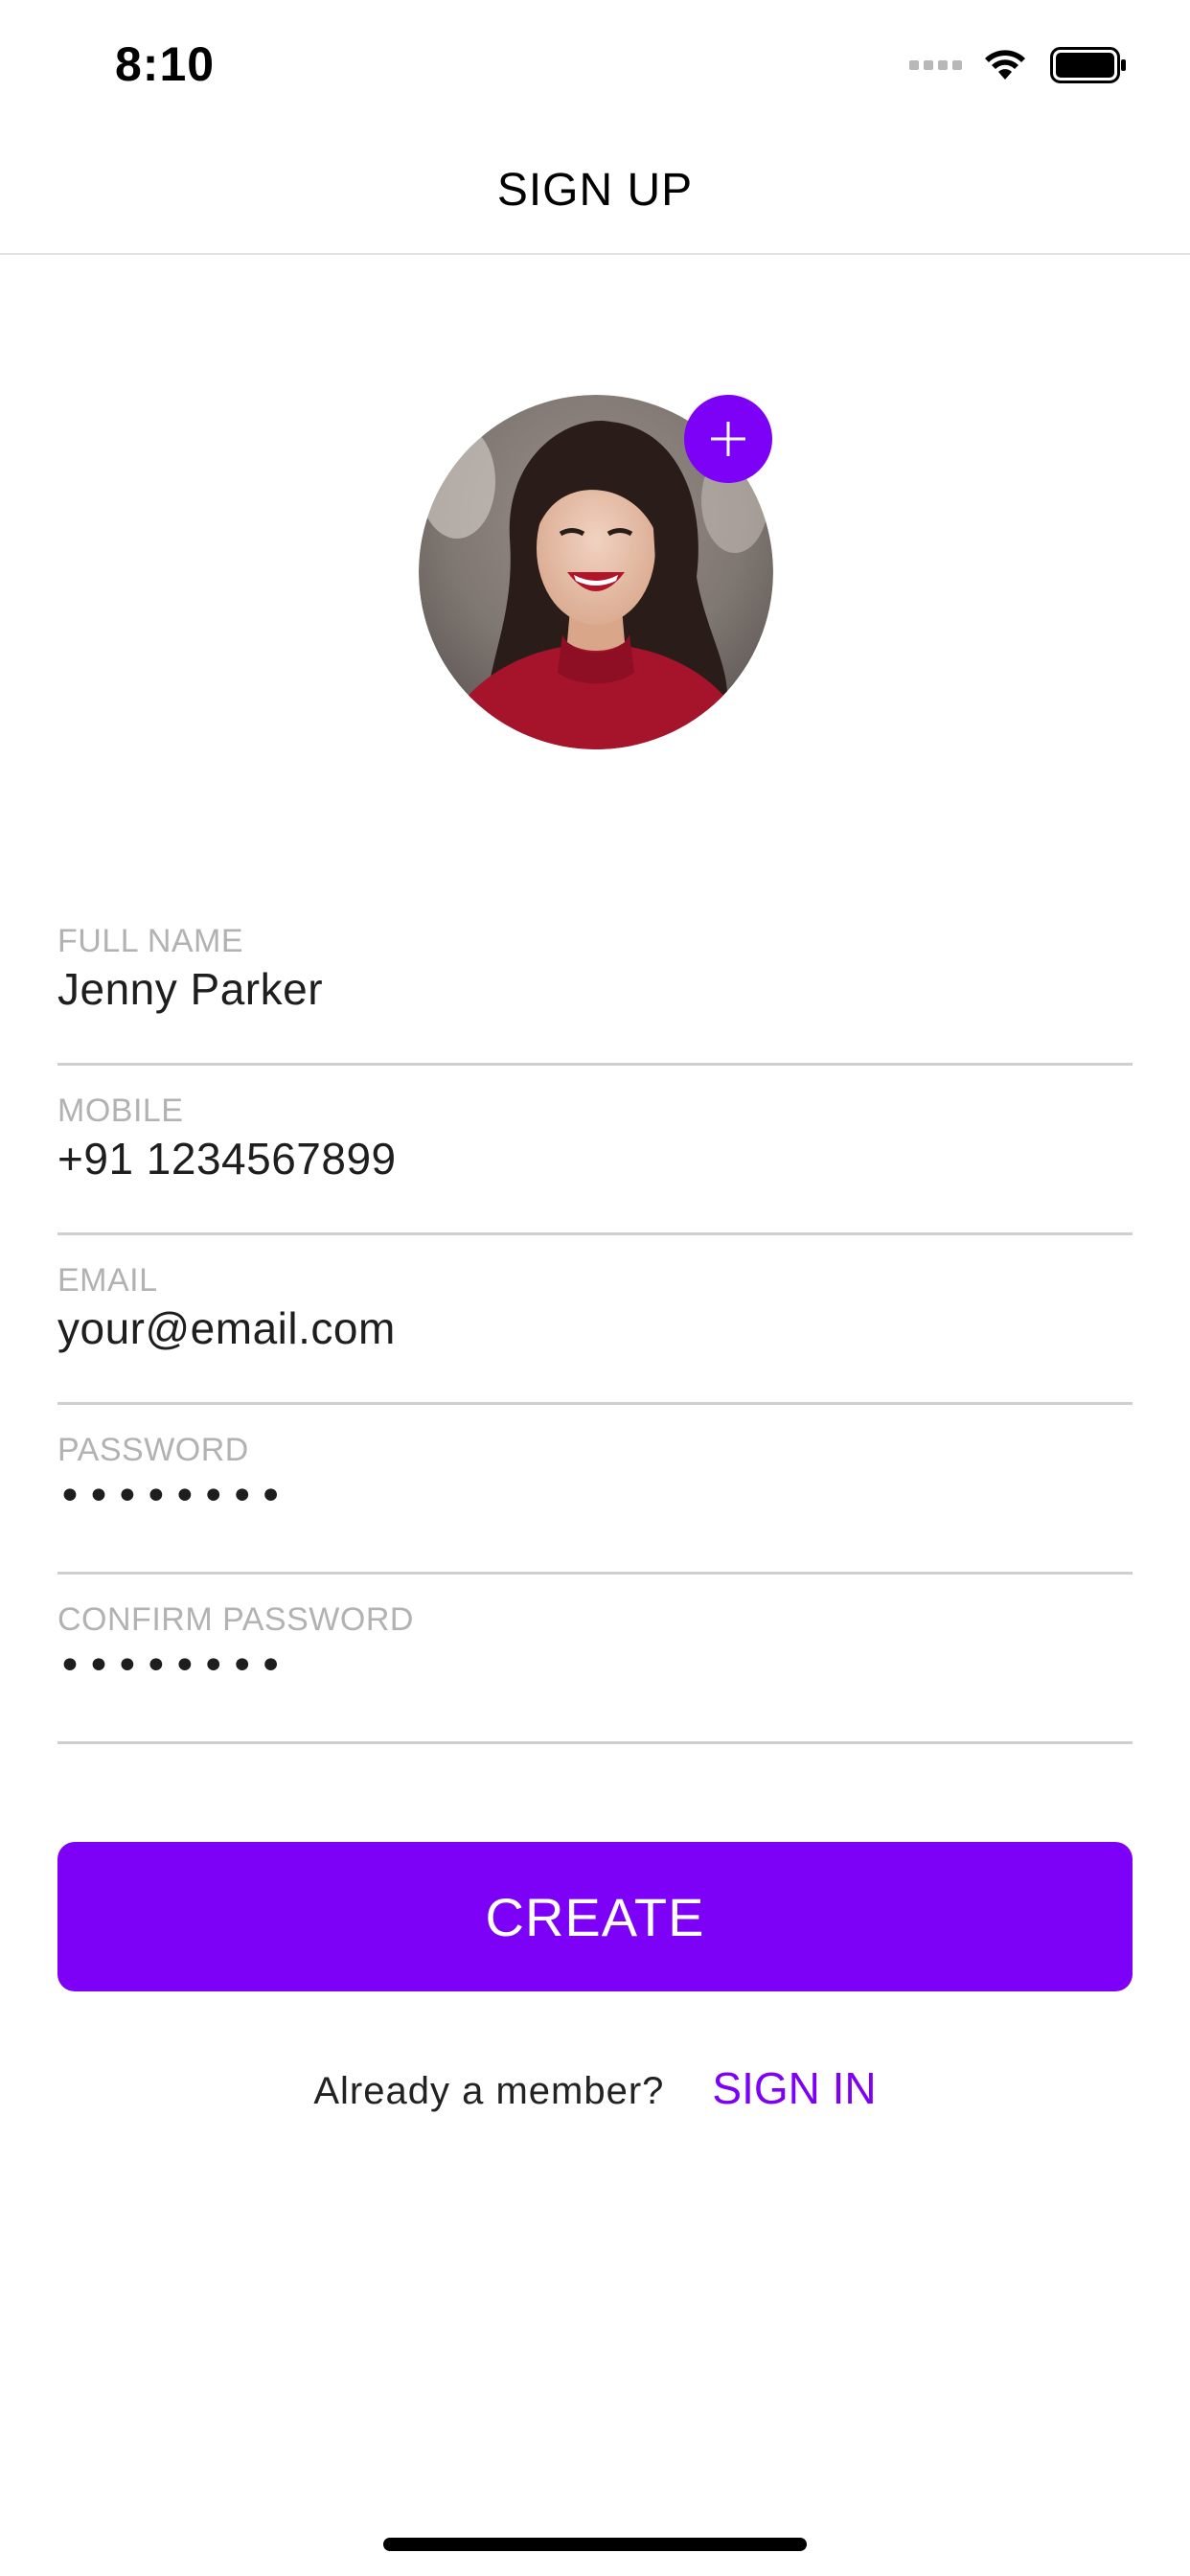 This screenshot has width=1190, height=2576. I want to click on signin-link: SIGN IN, so click(794, 2088).